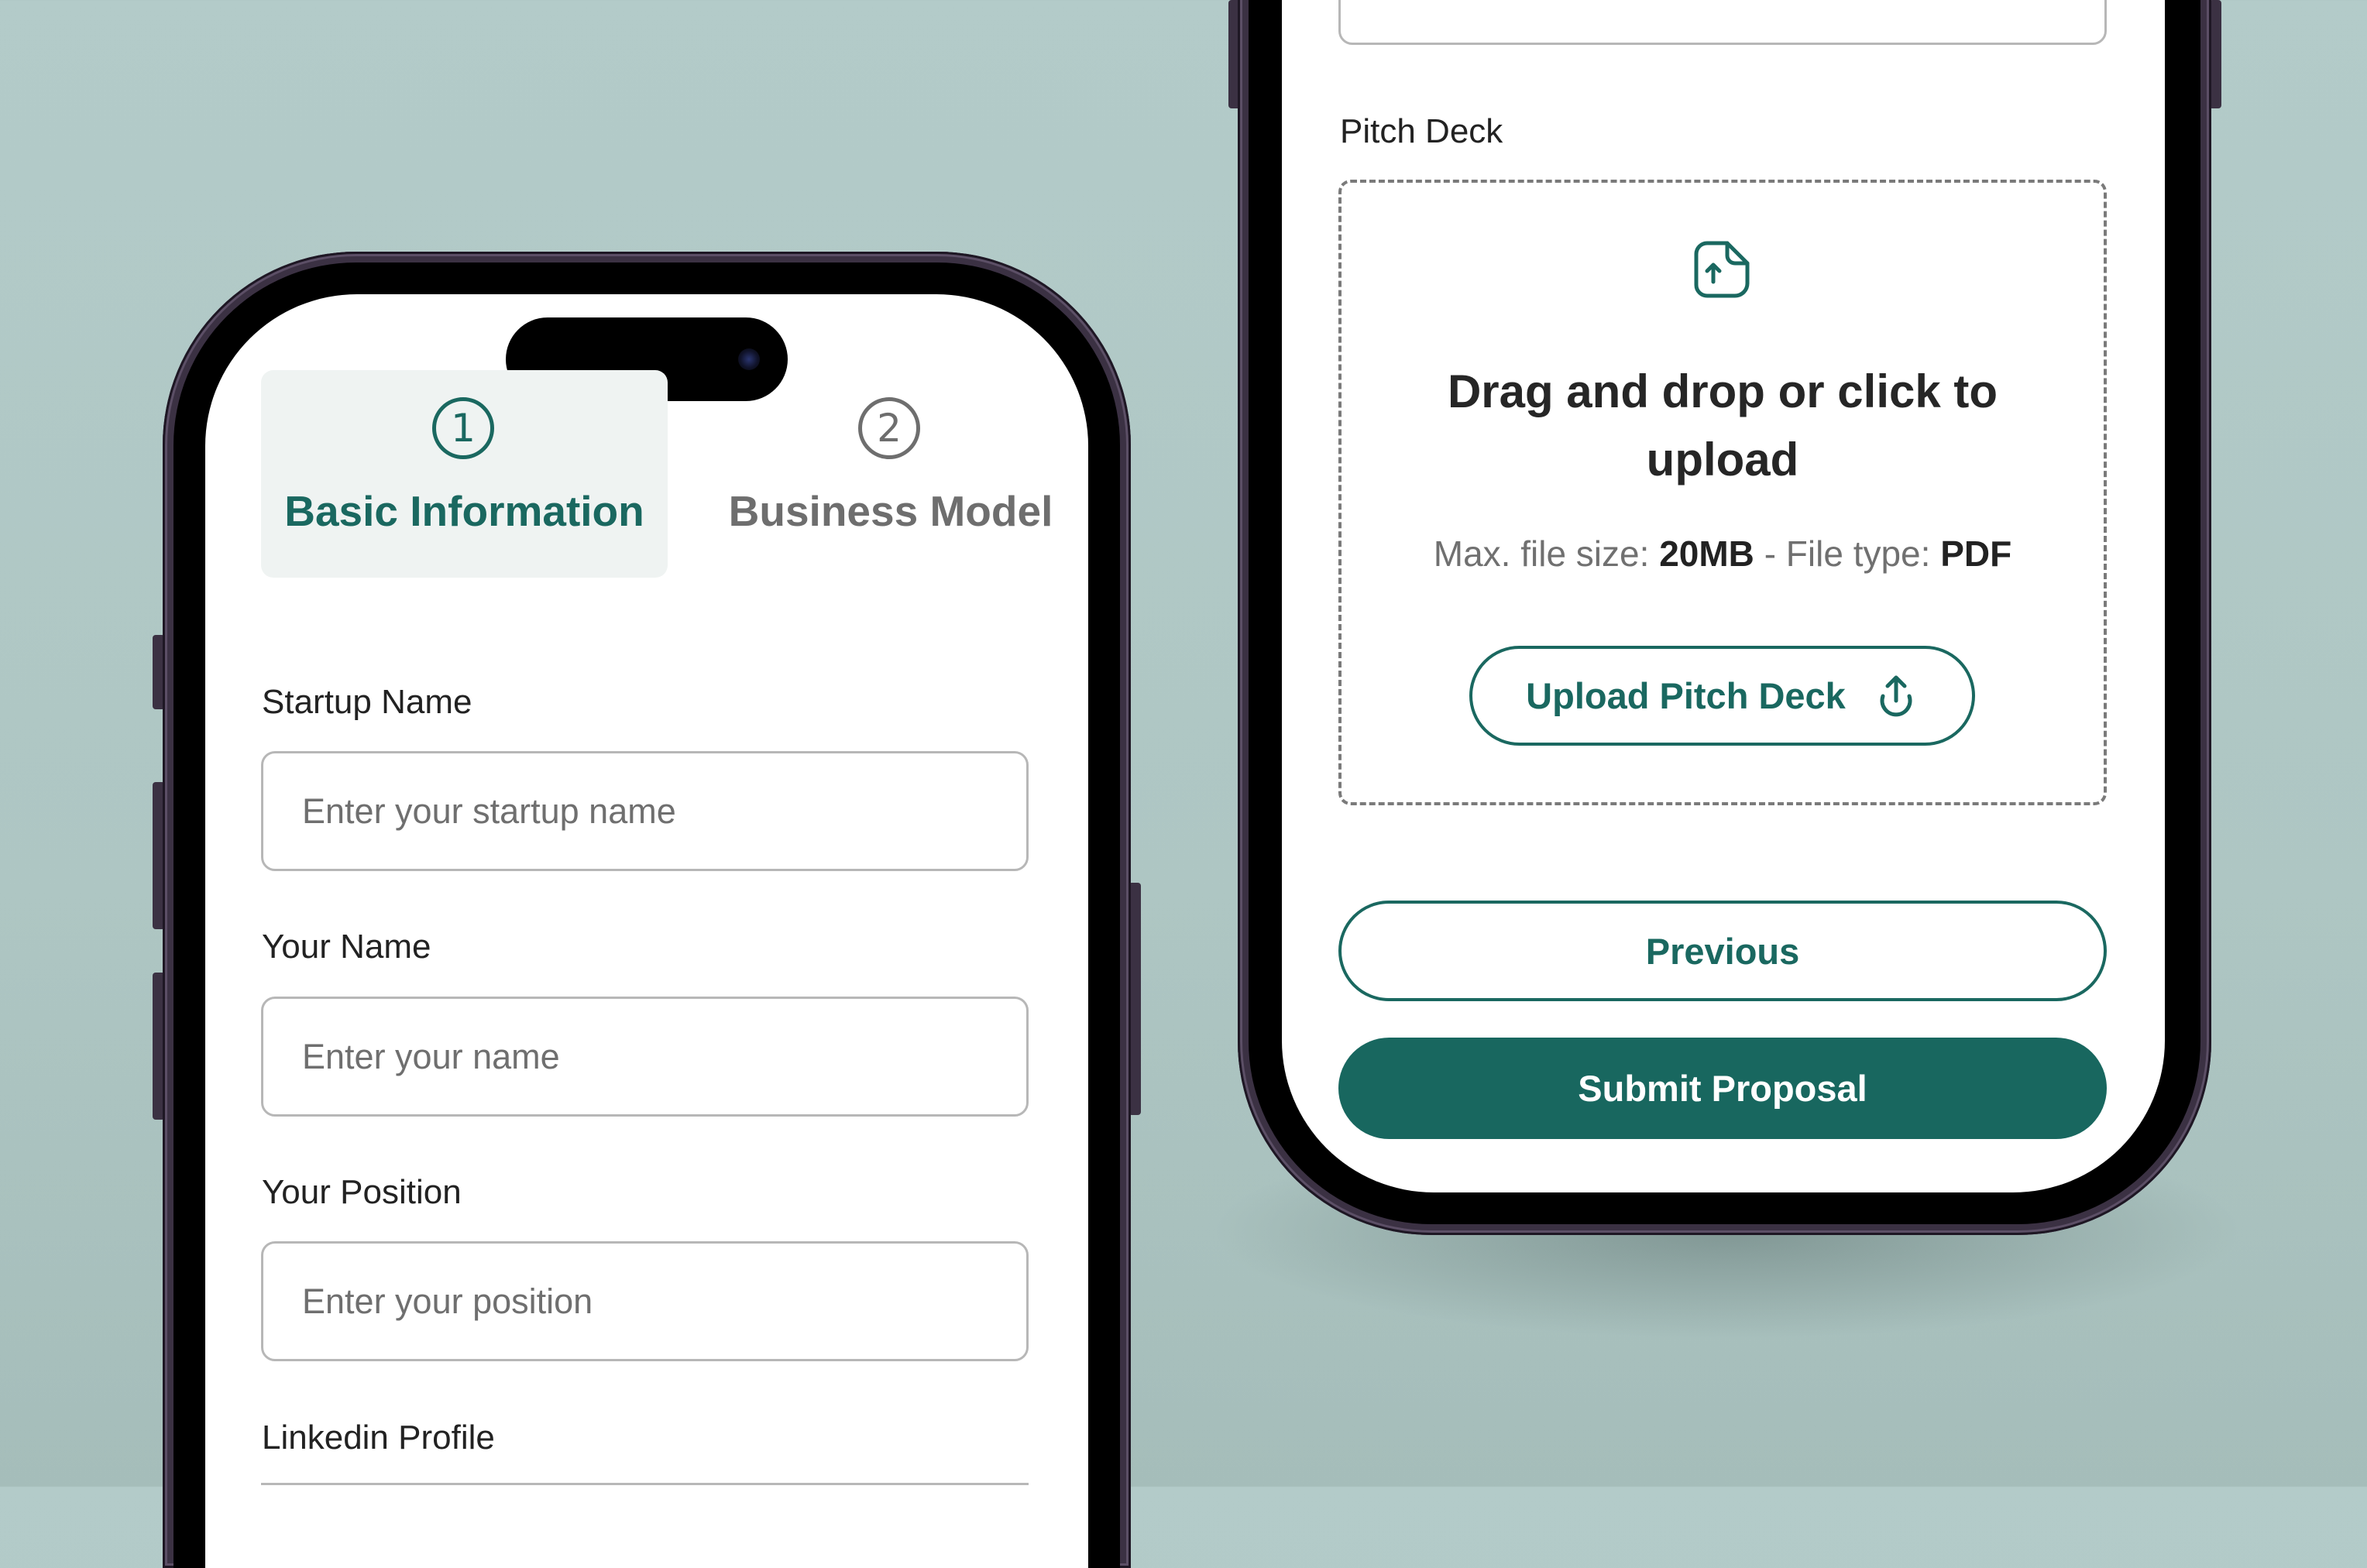 This screenshot has height=1568, width=2367. What do you see at coordinates (1706, 554) in the screenshot?
I see `max-size-value: 20MB` at bounding box center [1706, 554].